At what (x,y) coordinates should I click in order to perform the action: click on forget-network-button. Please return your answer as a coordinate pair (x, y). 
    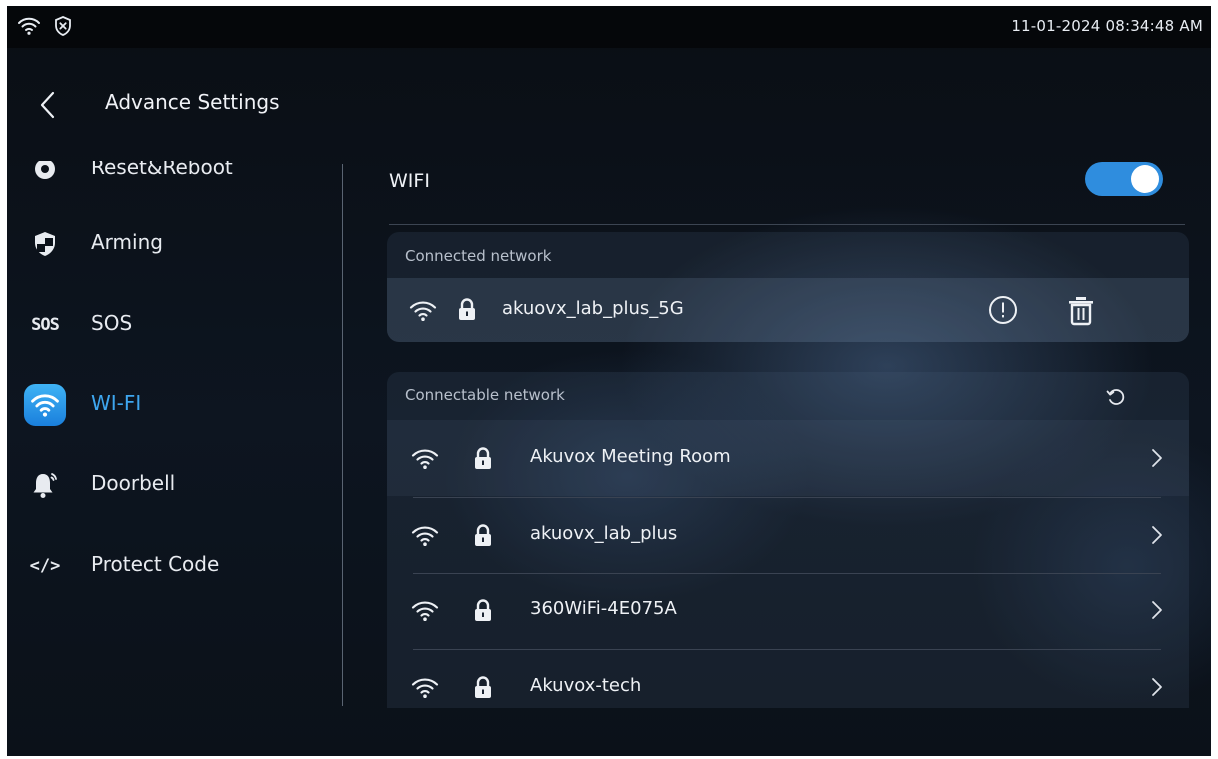
    Looking at the image, I should click on (1081, 313).